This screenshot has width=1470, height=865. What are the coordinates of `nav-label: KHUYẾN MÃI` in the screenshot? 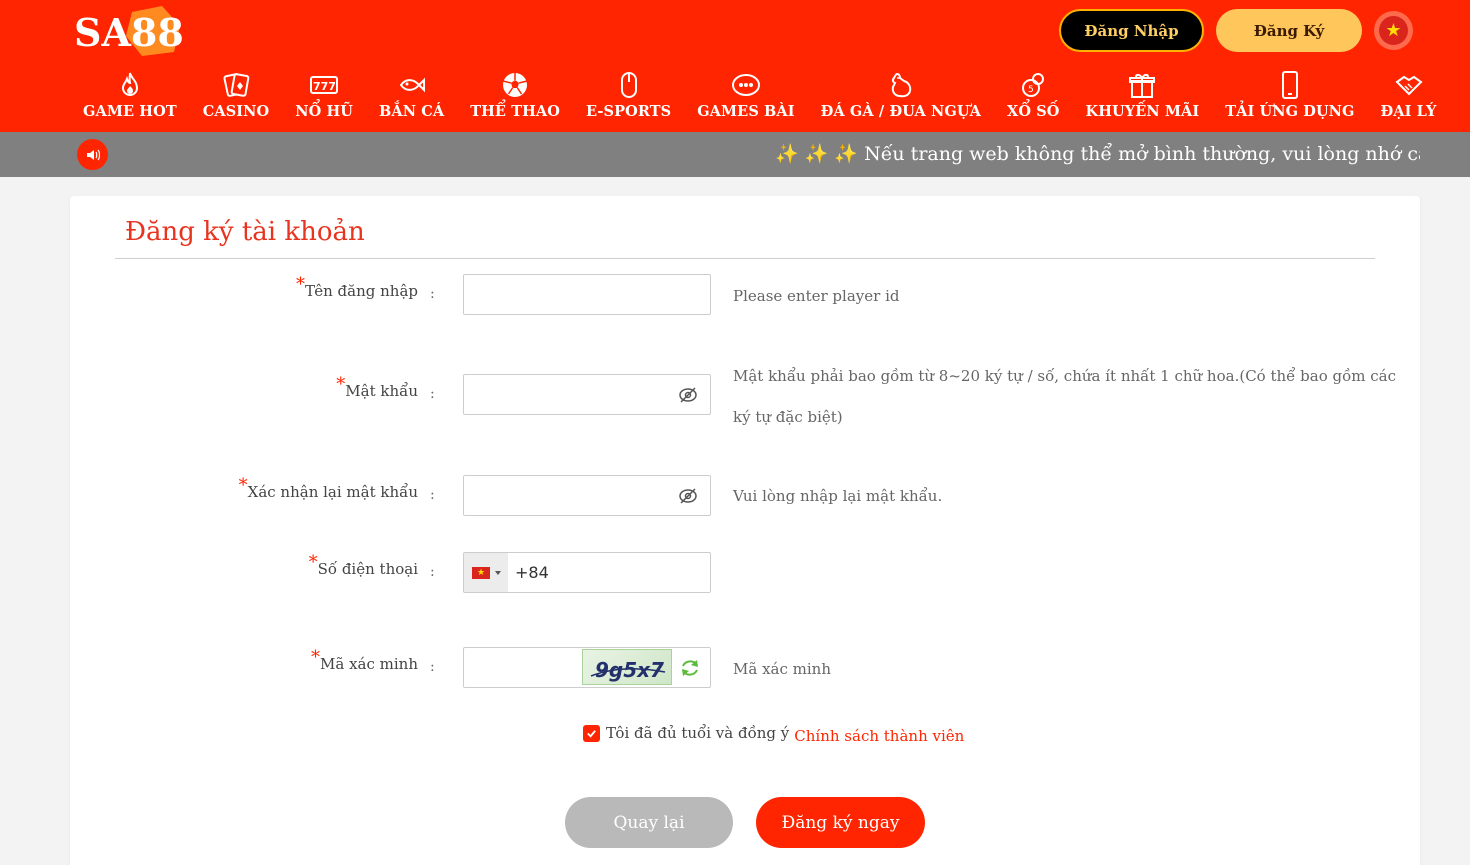 It's located at (1142, 111).